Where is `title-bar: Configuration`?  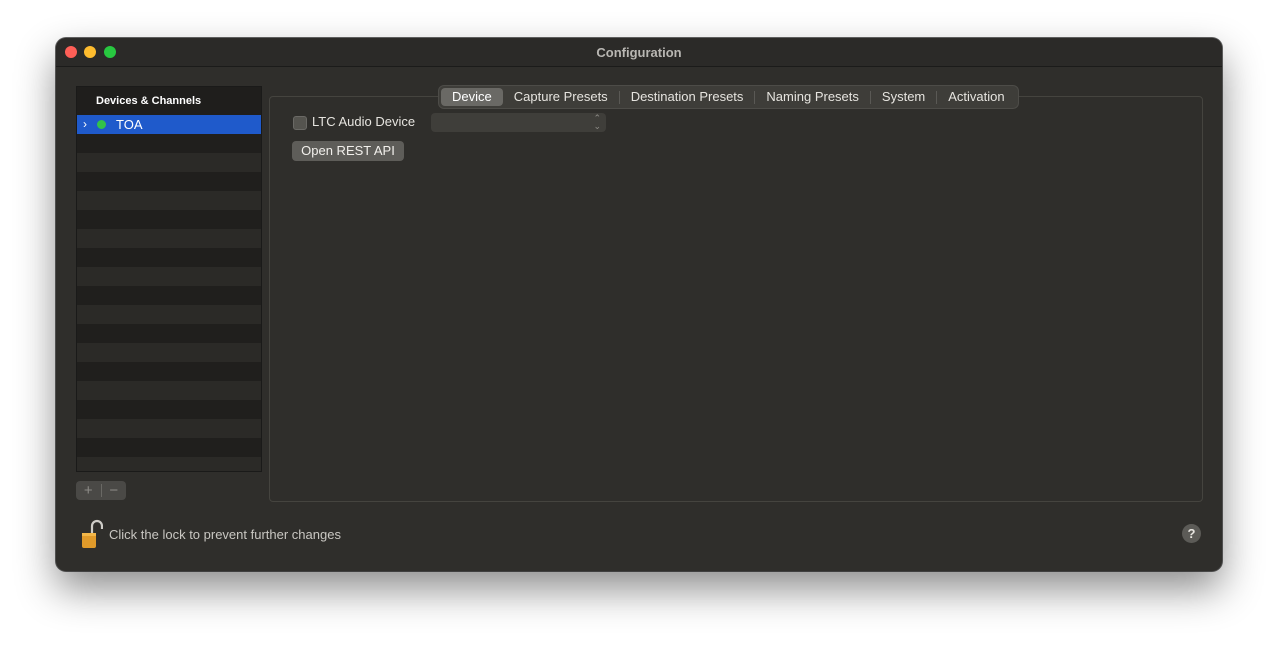
title-bar: Configuration is located at coordinates (639, 52).